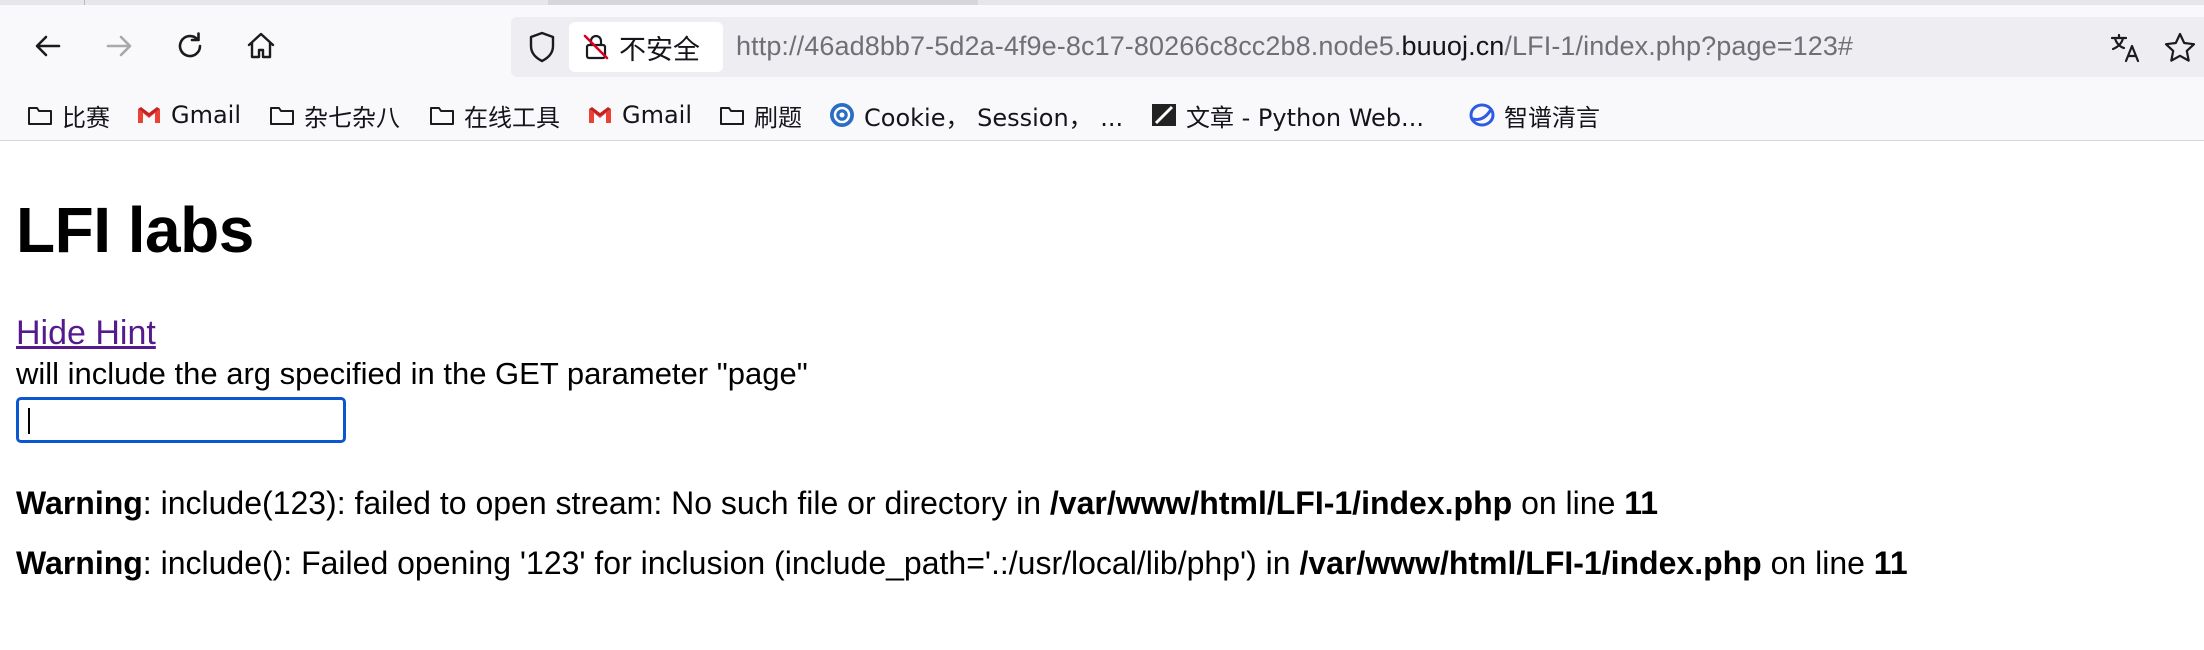 The width and height of the screenshot is (2204, 650). Describe the element at coordinates (1453, 46) in the screenshot. I see `url-domain: buuoj.cn` at that location.